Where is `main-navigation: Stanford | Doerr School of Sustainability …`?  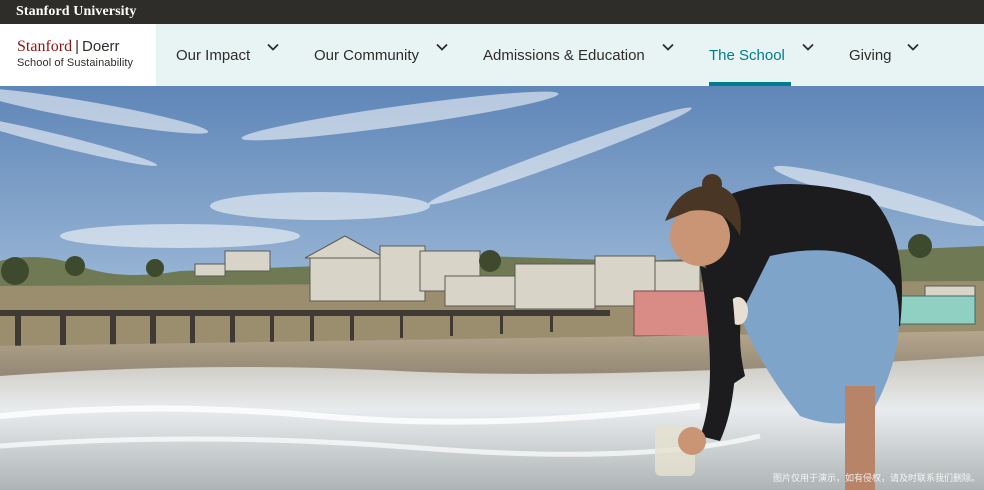
main-navigation: Stanford | Doerr School of Sustainability … is located at coordinates (492, 55).